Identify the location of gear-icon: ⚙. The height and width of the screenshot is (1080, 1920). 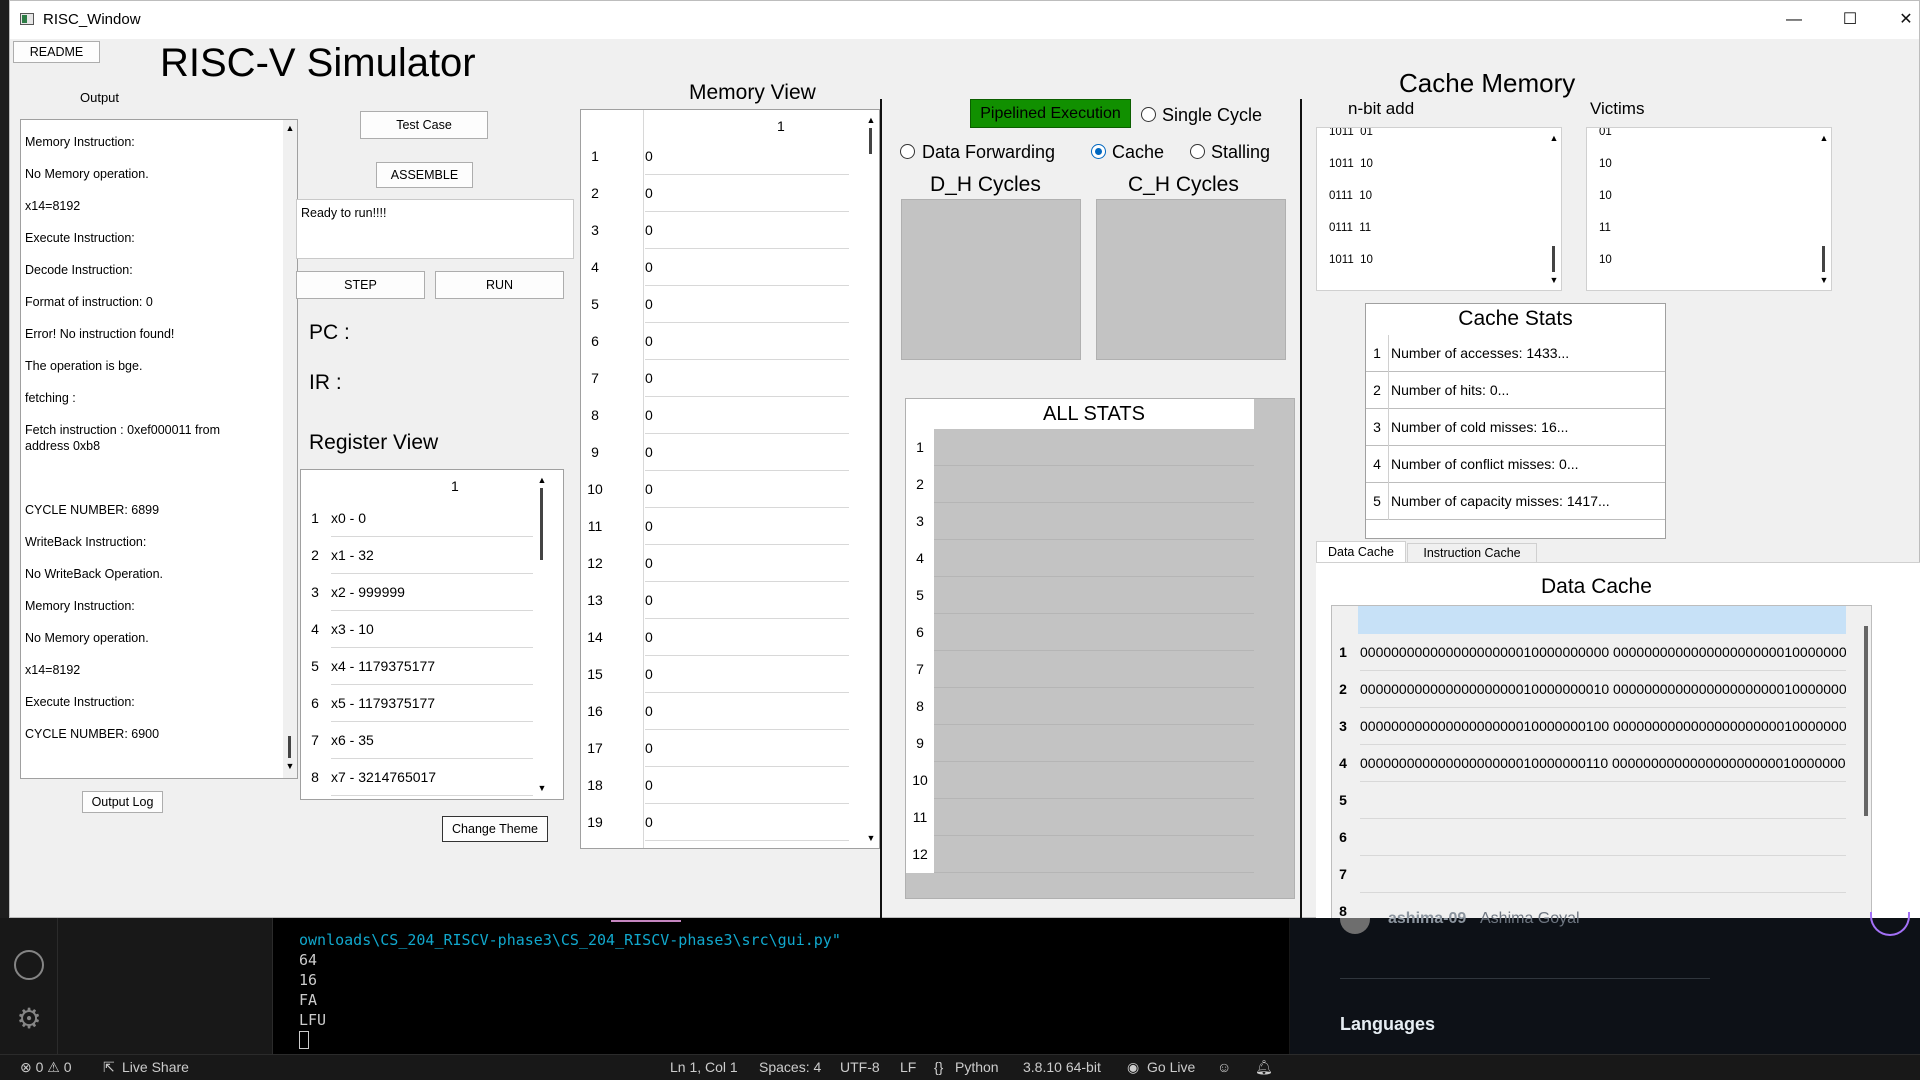
(29, 1019).